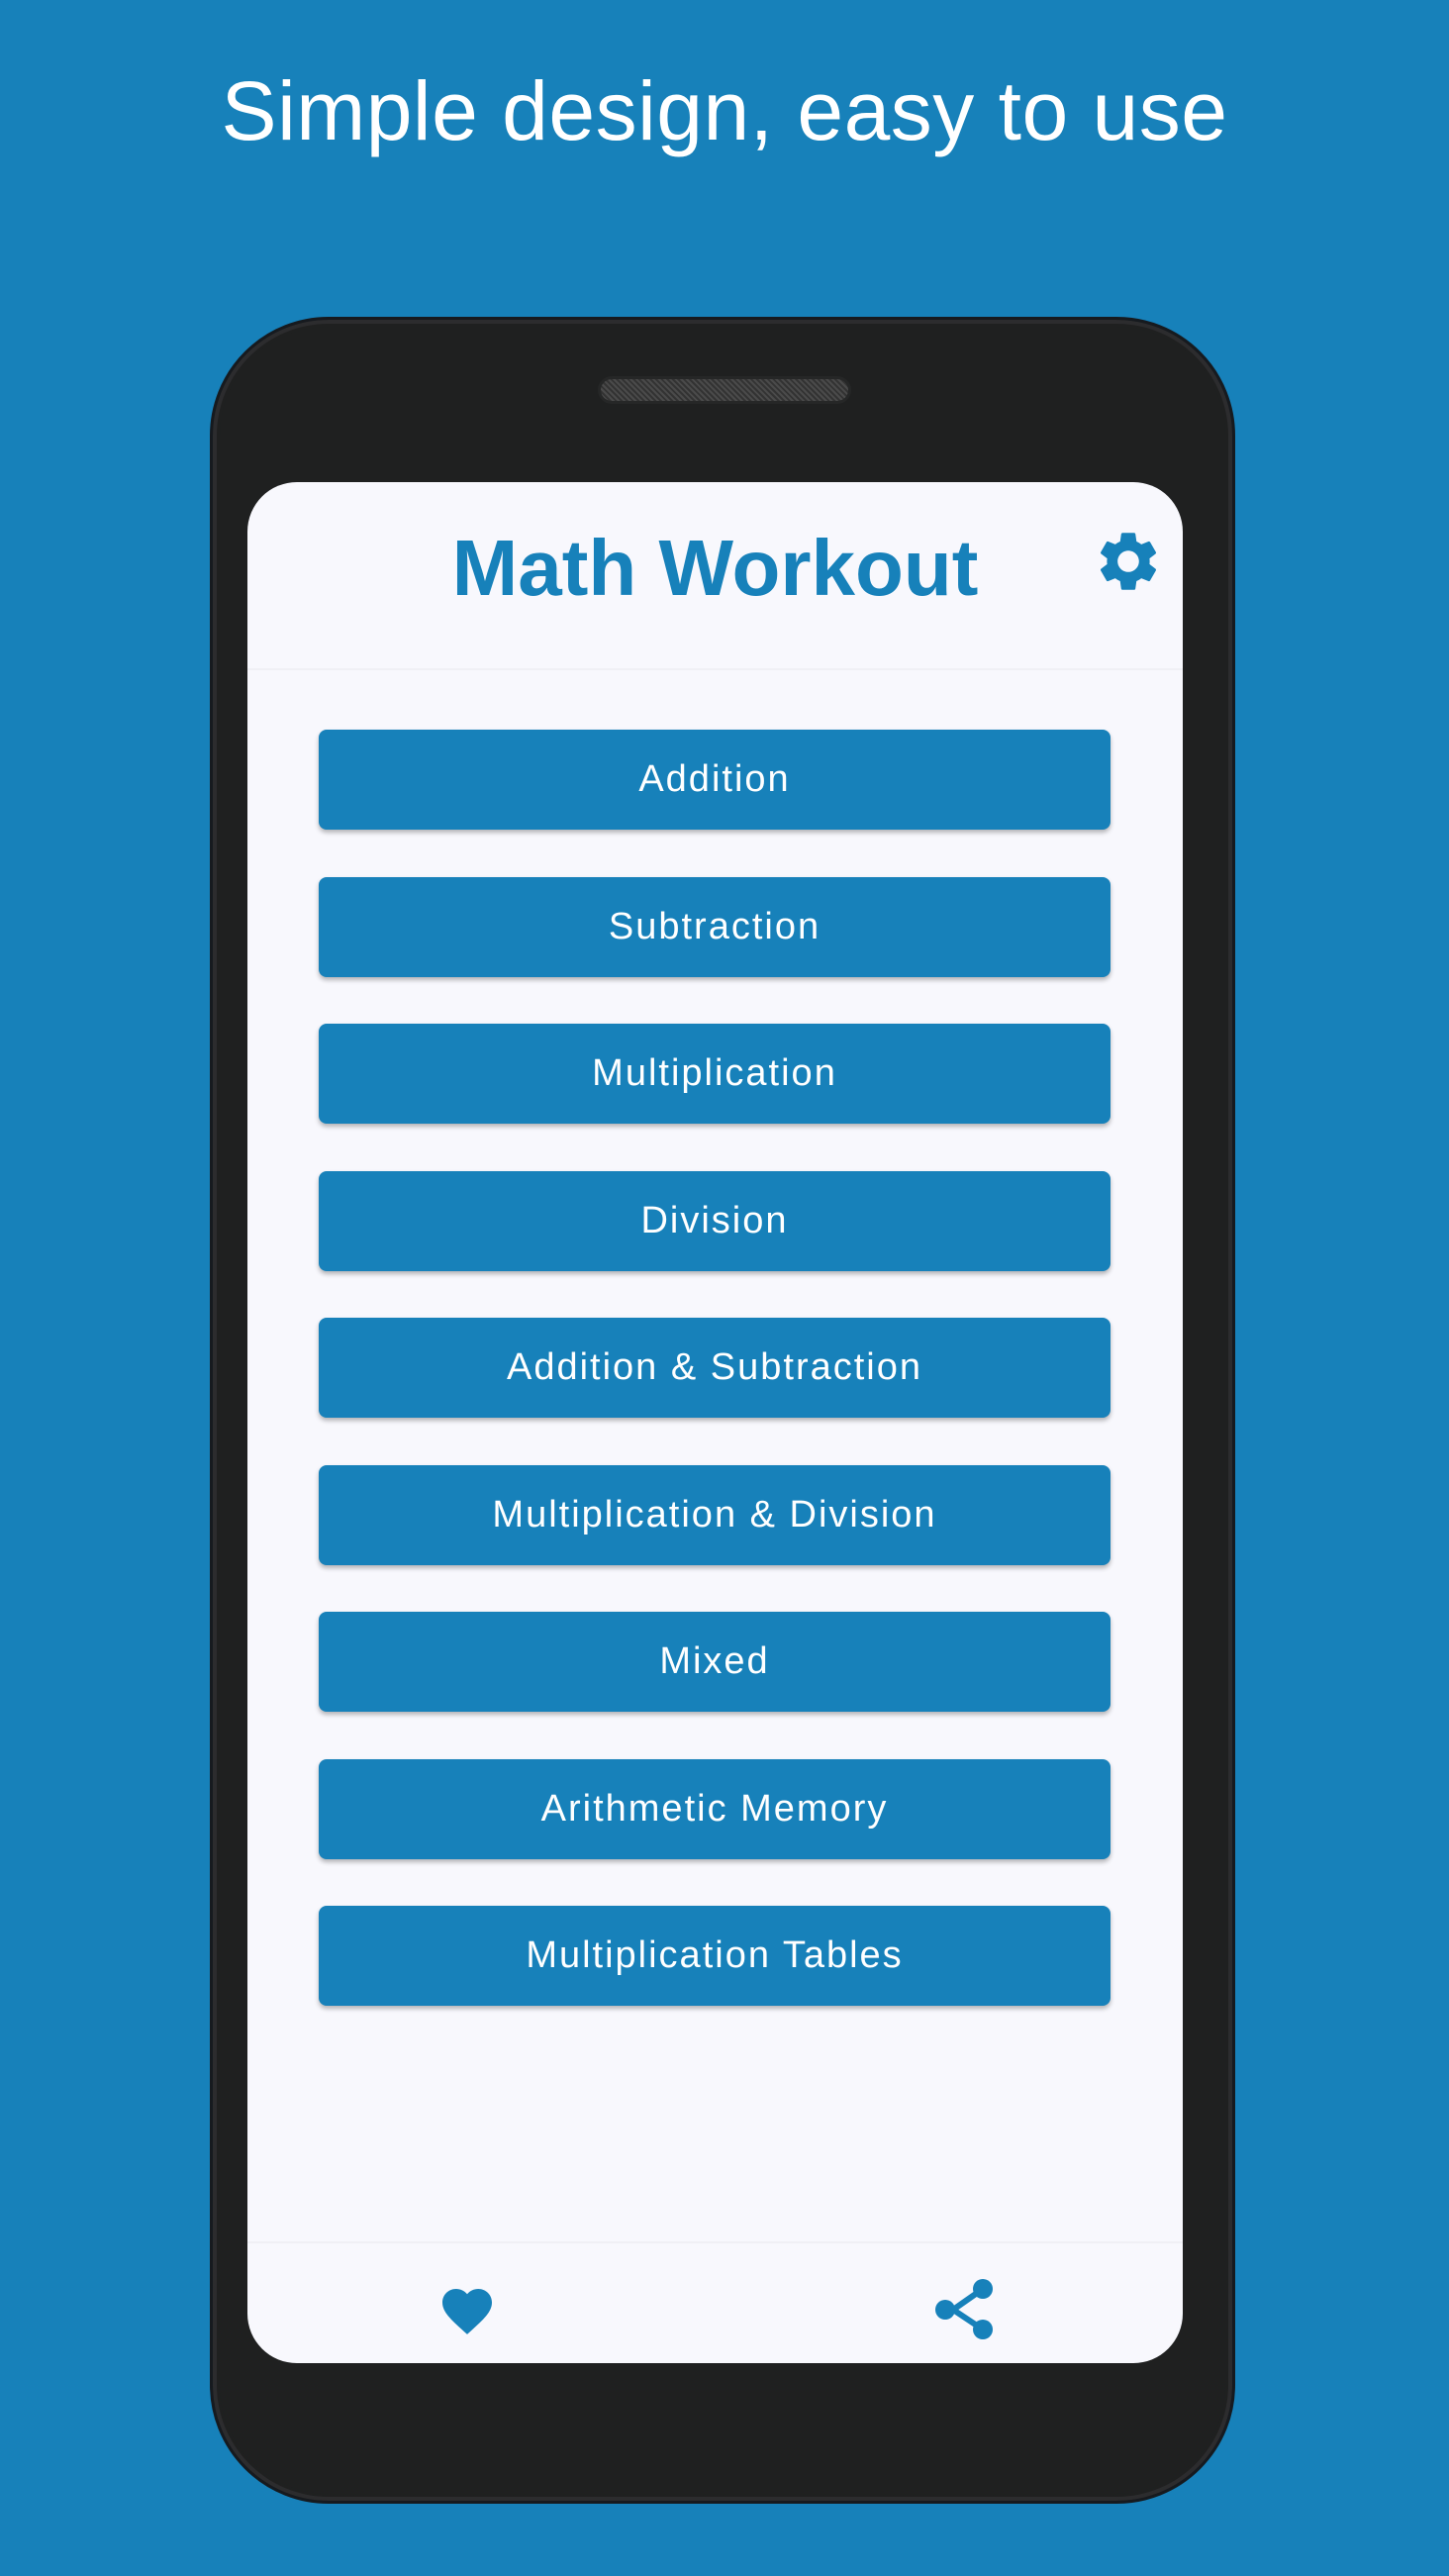  I want to click on menu-button-addition-subtraction: Addition & Subtraction, so click(715, 1368).